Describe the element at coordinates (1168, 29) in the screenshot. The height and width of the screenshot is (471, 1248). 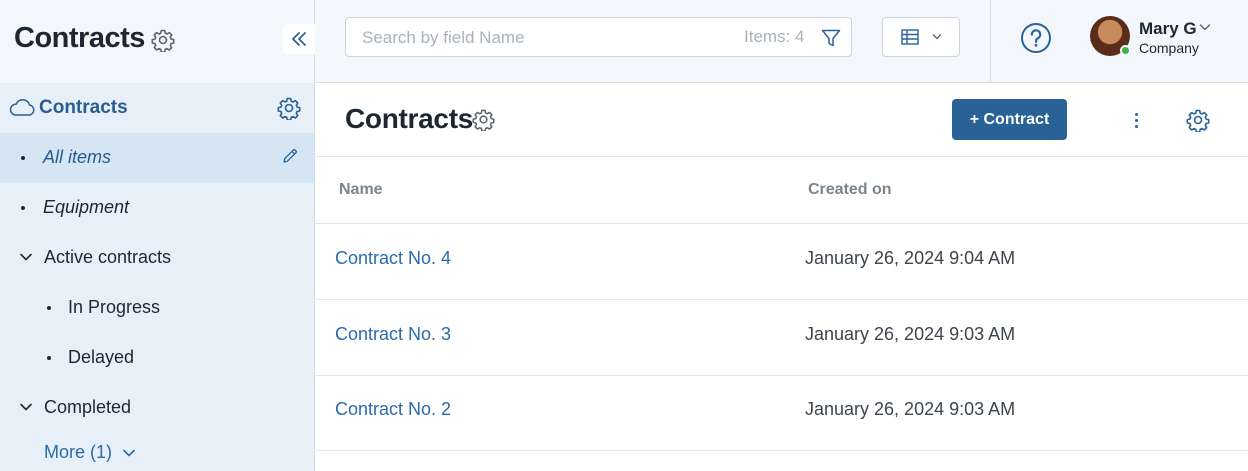
I see `user-name: Mary G` at that location.